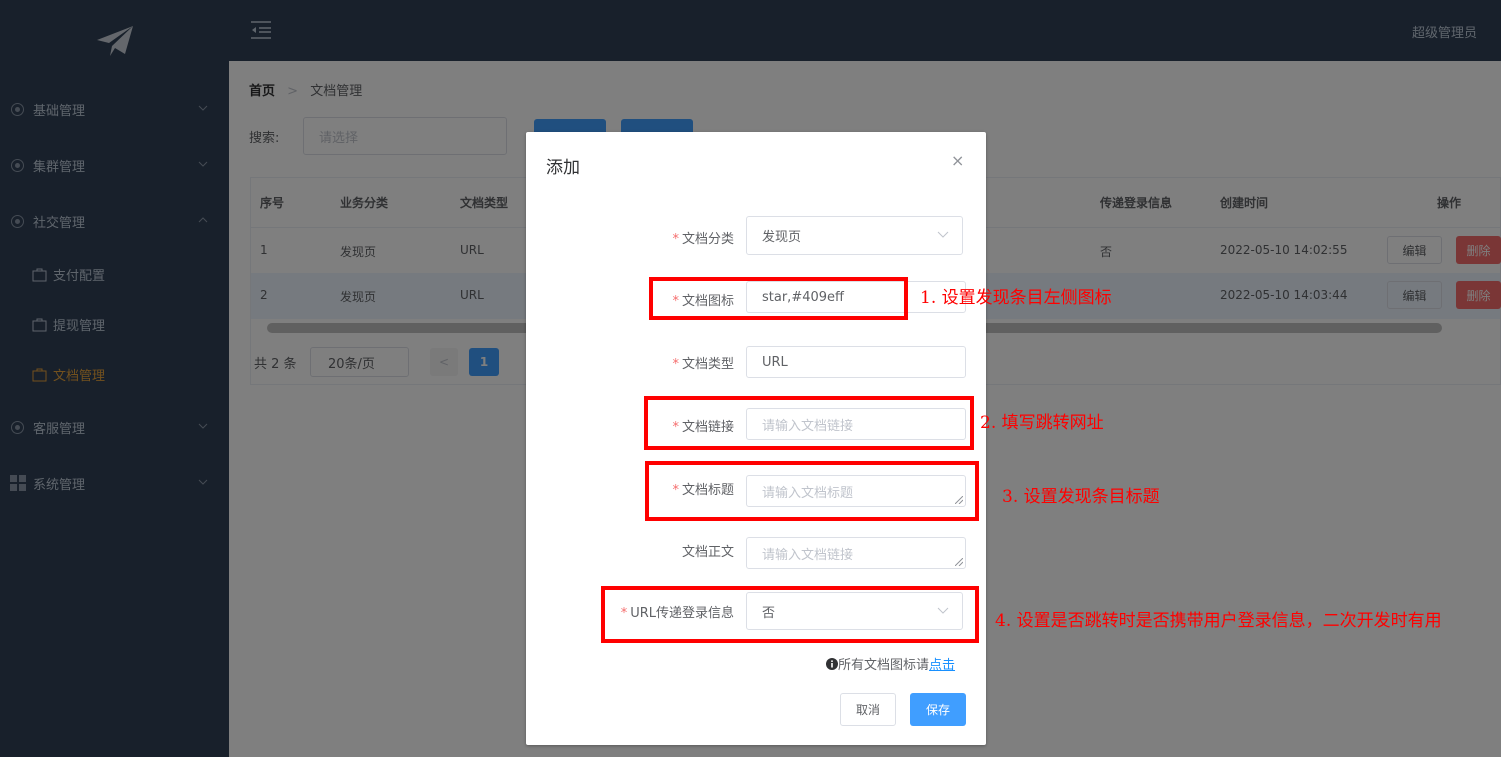 This screenshot has height=757, width=1501. What do you see at coordinates (1016, 298) in the screenshot?
I see `annotation-note-1: 1. 设置发现条目左侧图标` at bounding box center [1016, 298].